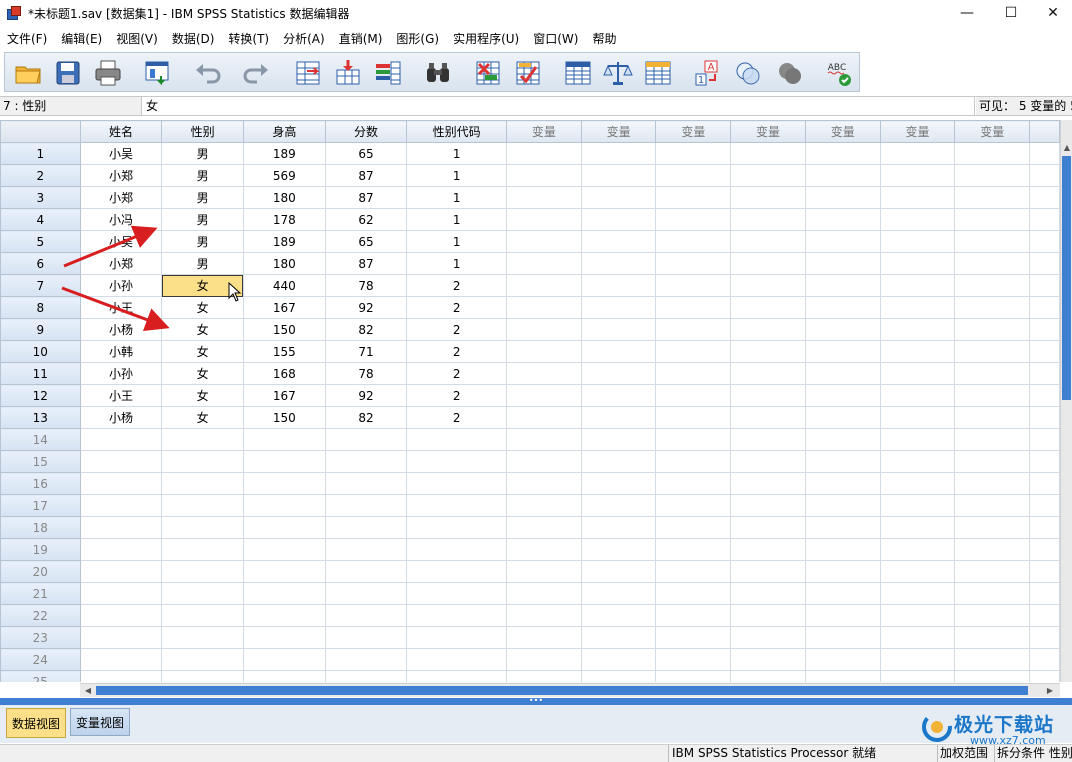 This screenshot has height=762, width=1072. I want to click on menu-help: 帮助, so click(604, 39).